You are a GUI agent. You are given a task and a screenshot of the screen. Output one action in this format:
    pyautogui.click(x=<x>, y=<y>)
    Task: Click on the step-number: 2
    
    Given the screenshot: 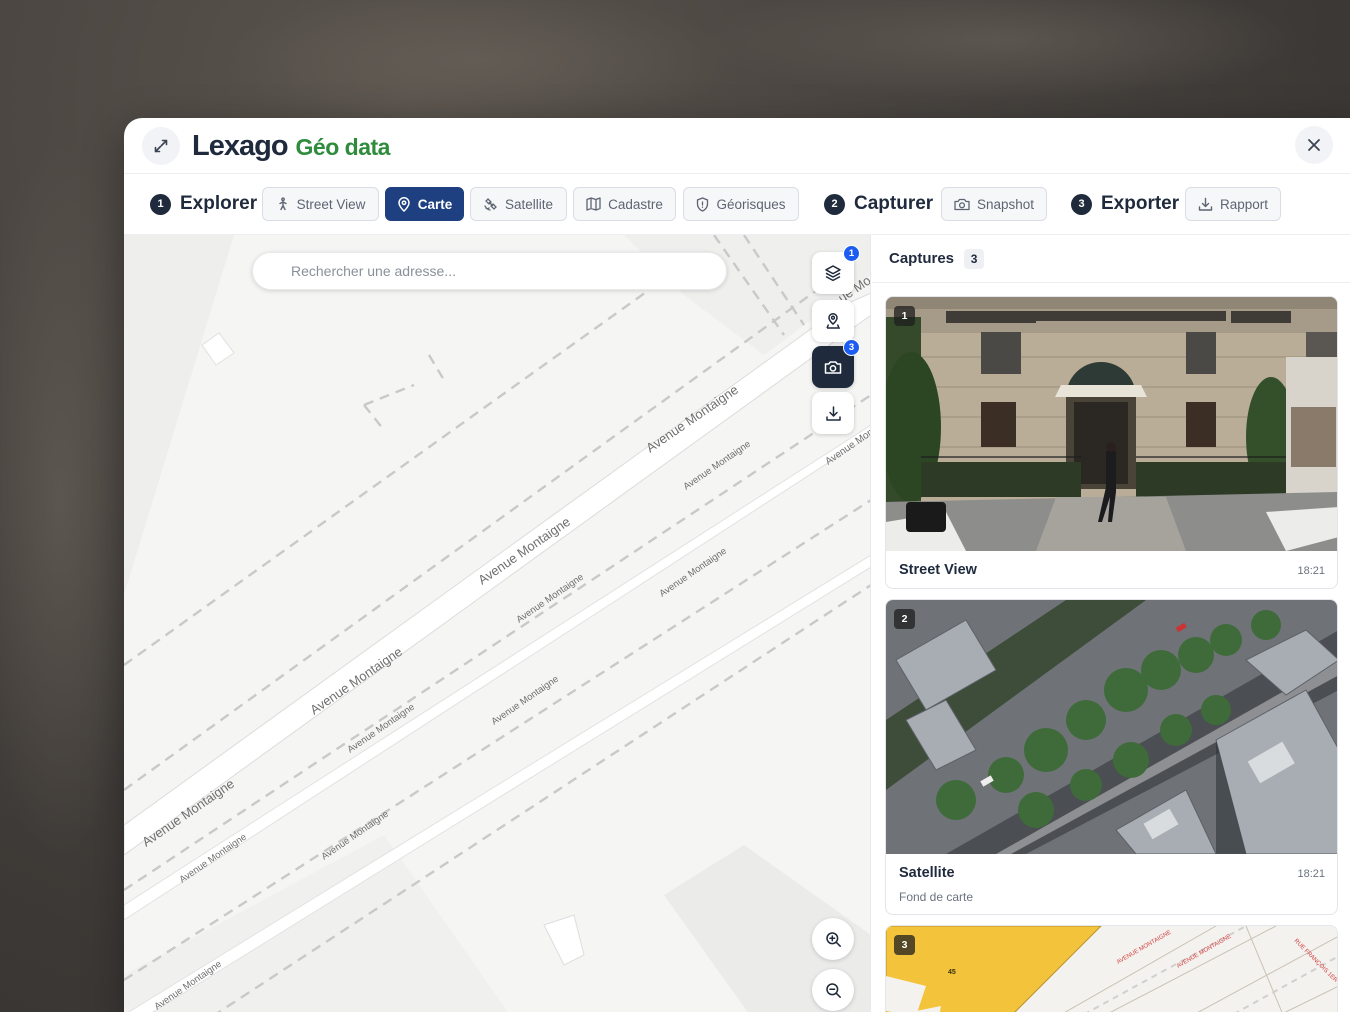 What is the action you would take?
    pyautogui.click(x=834, y=204)
    